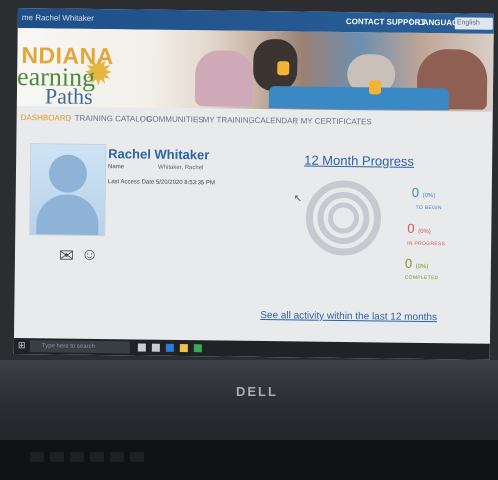 This screenshot has height=480, width=498. What do you see at coordinates (277, 121) in the screenshot?
I see `nav-calendar: CALENDAR` at bounding box center [277, 121].